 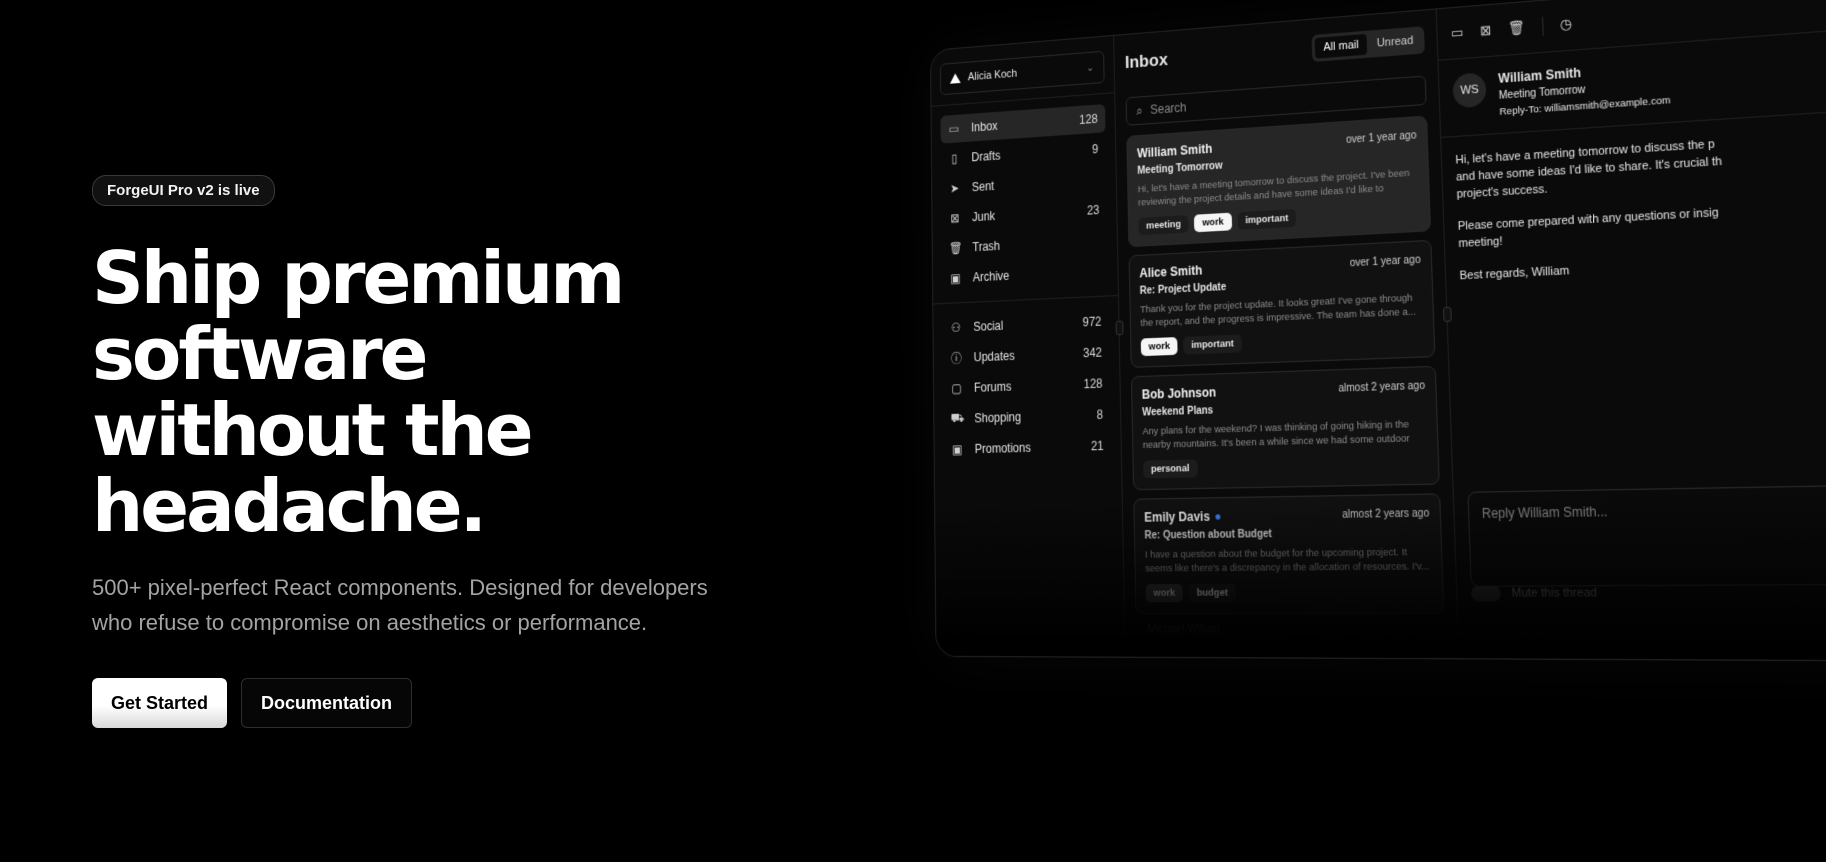 What do you see at coordinates (327, 703) in the screenshot?
I see `documentation-button: Documentation` at bounding box center [327, 703].